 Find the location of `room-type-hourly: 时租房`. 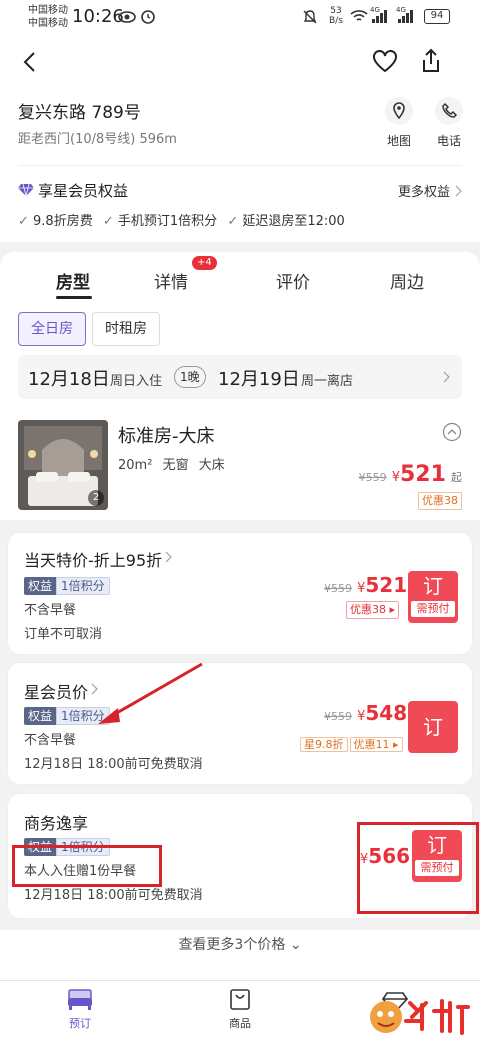

room-type-hourly: 时租房 is located at coordinates (126, 329).